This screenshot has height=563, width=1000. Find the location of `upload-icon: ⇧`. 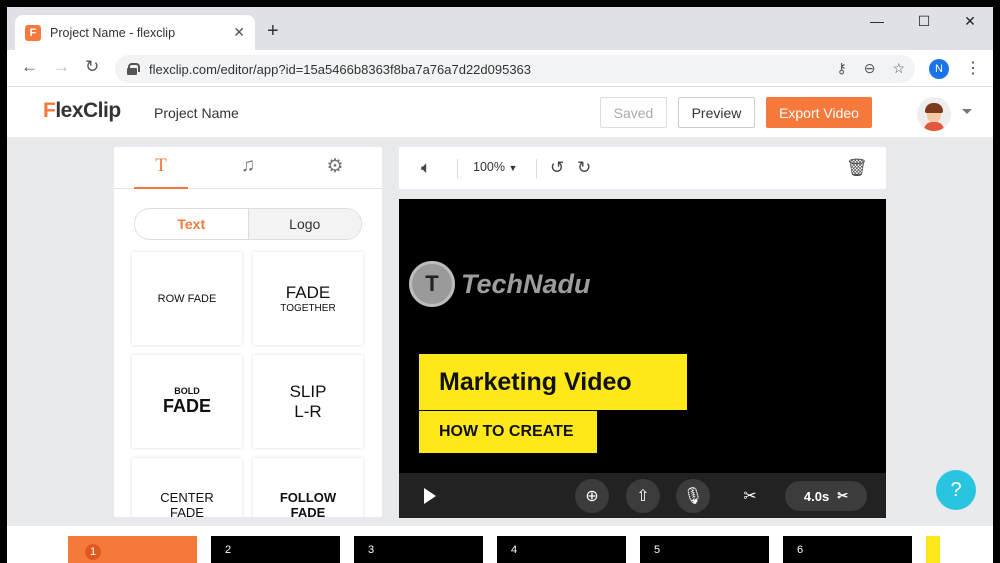

upload-icon: ⇧ is located at coordinates (643, 496).